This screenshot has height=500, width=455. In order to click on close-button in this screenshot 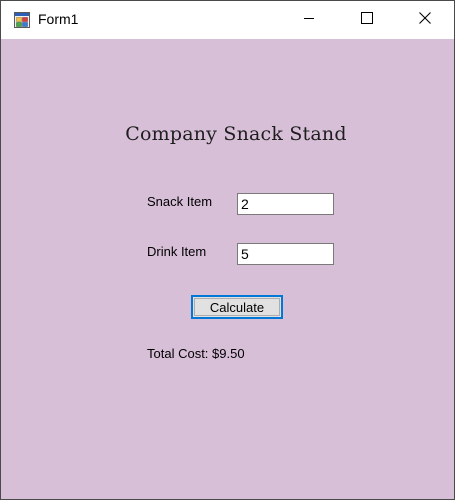, I will do `click(425, 20)`.